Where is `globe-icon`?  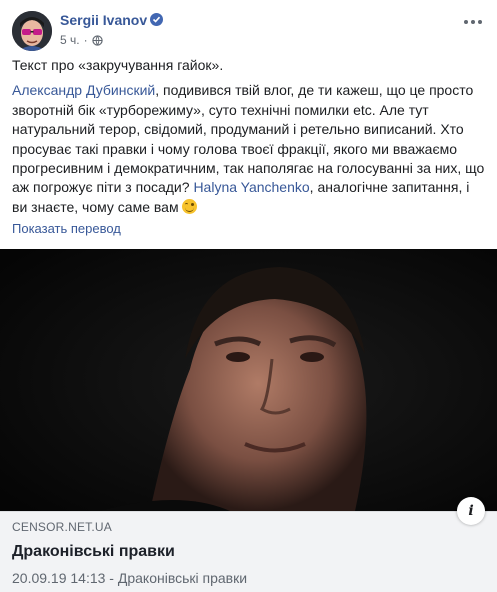
globe-icon is located at coordinates (97, 40).